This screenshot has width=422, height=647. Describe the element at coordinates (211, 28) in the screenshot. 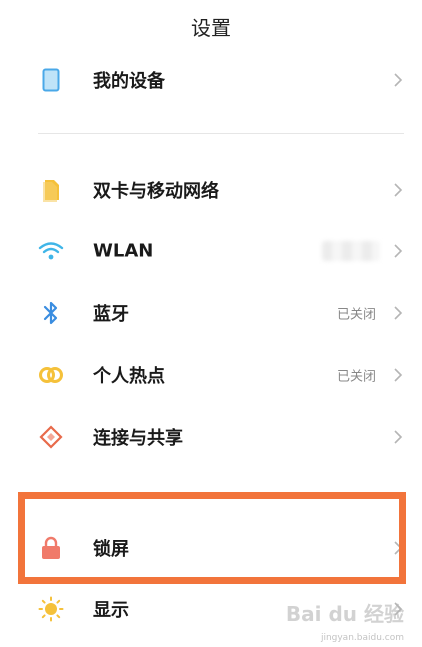

I see `page-title: 设置` at that location.